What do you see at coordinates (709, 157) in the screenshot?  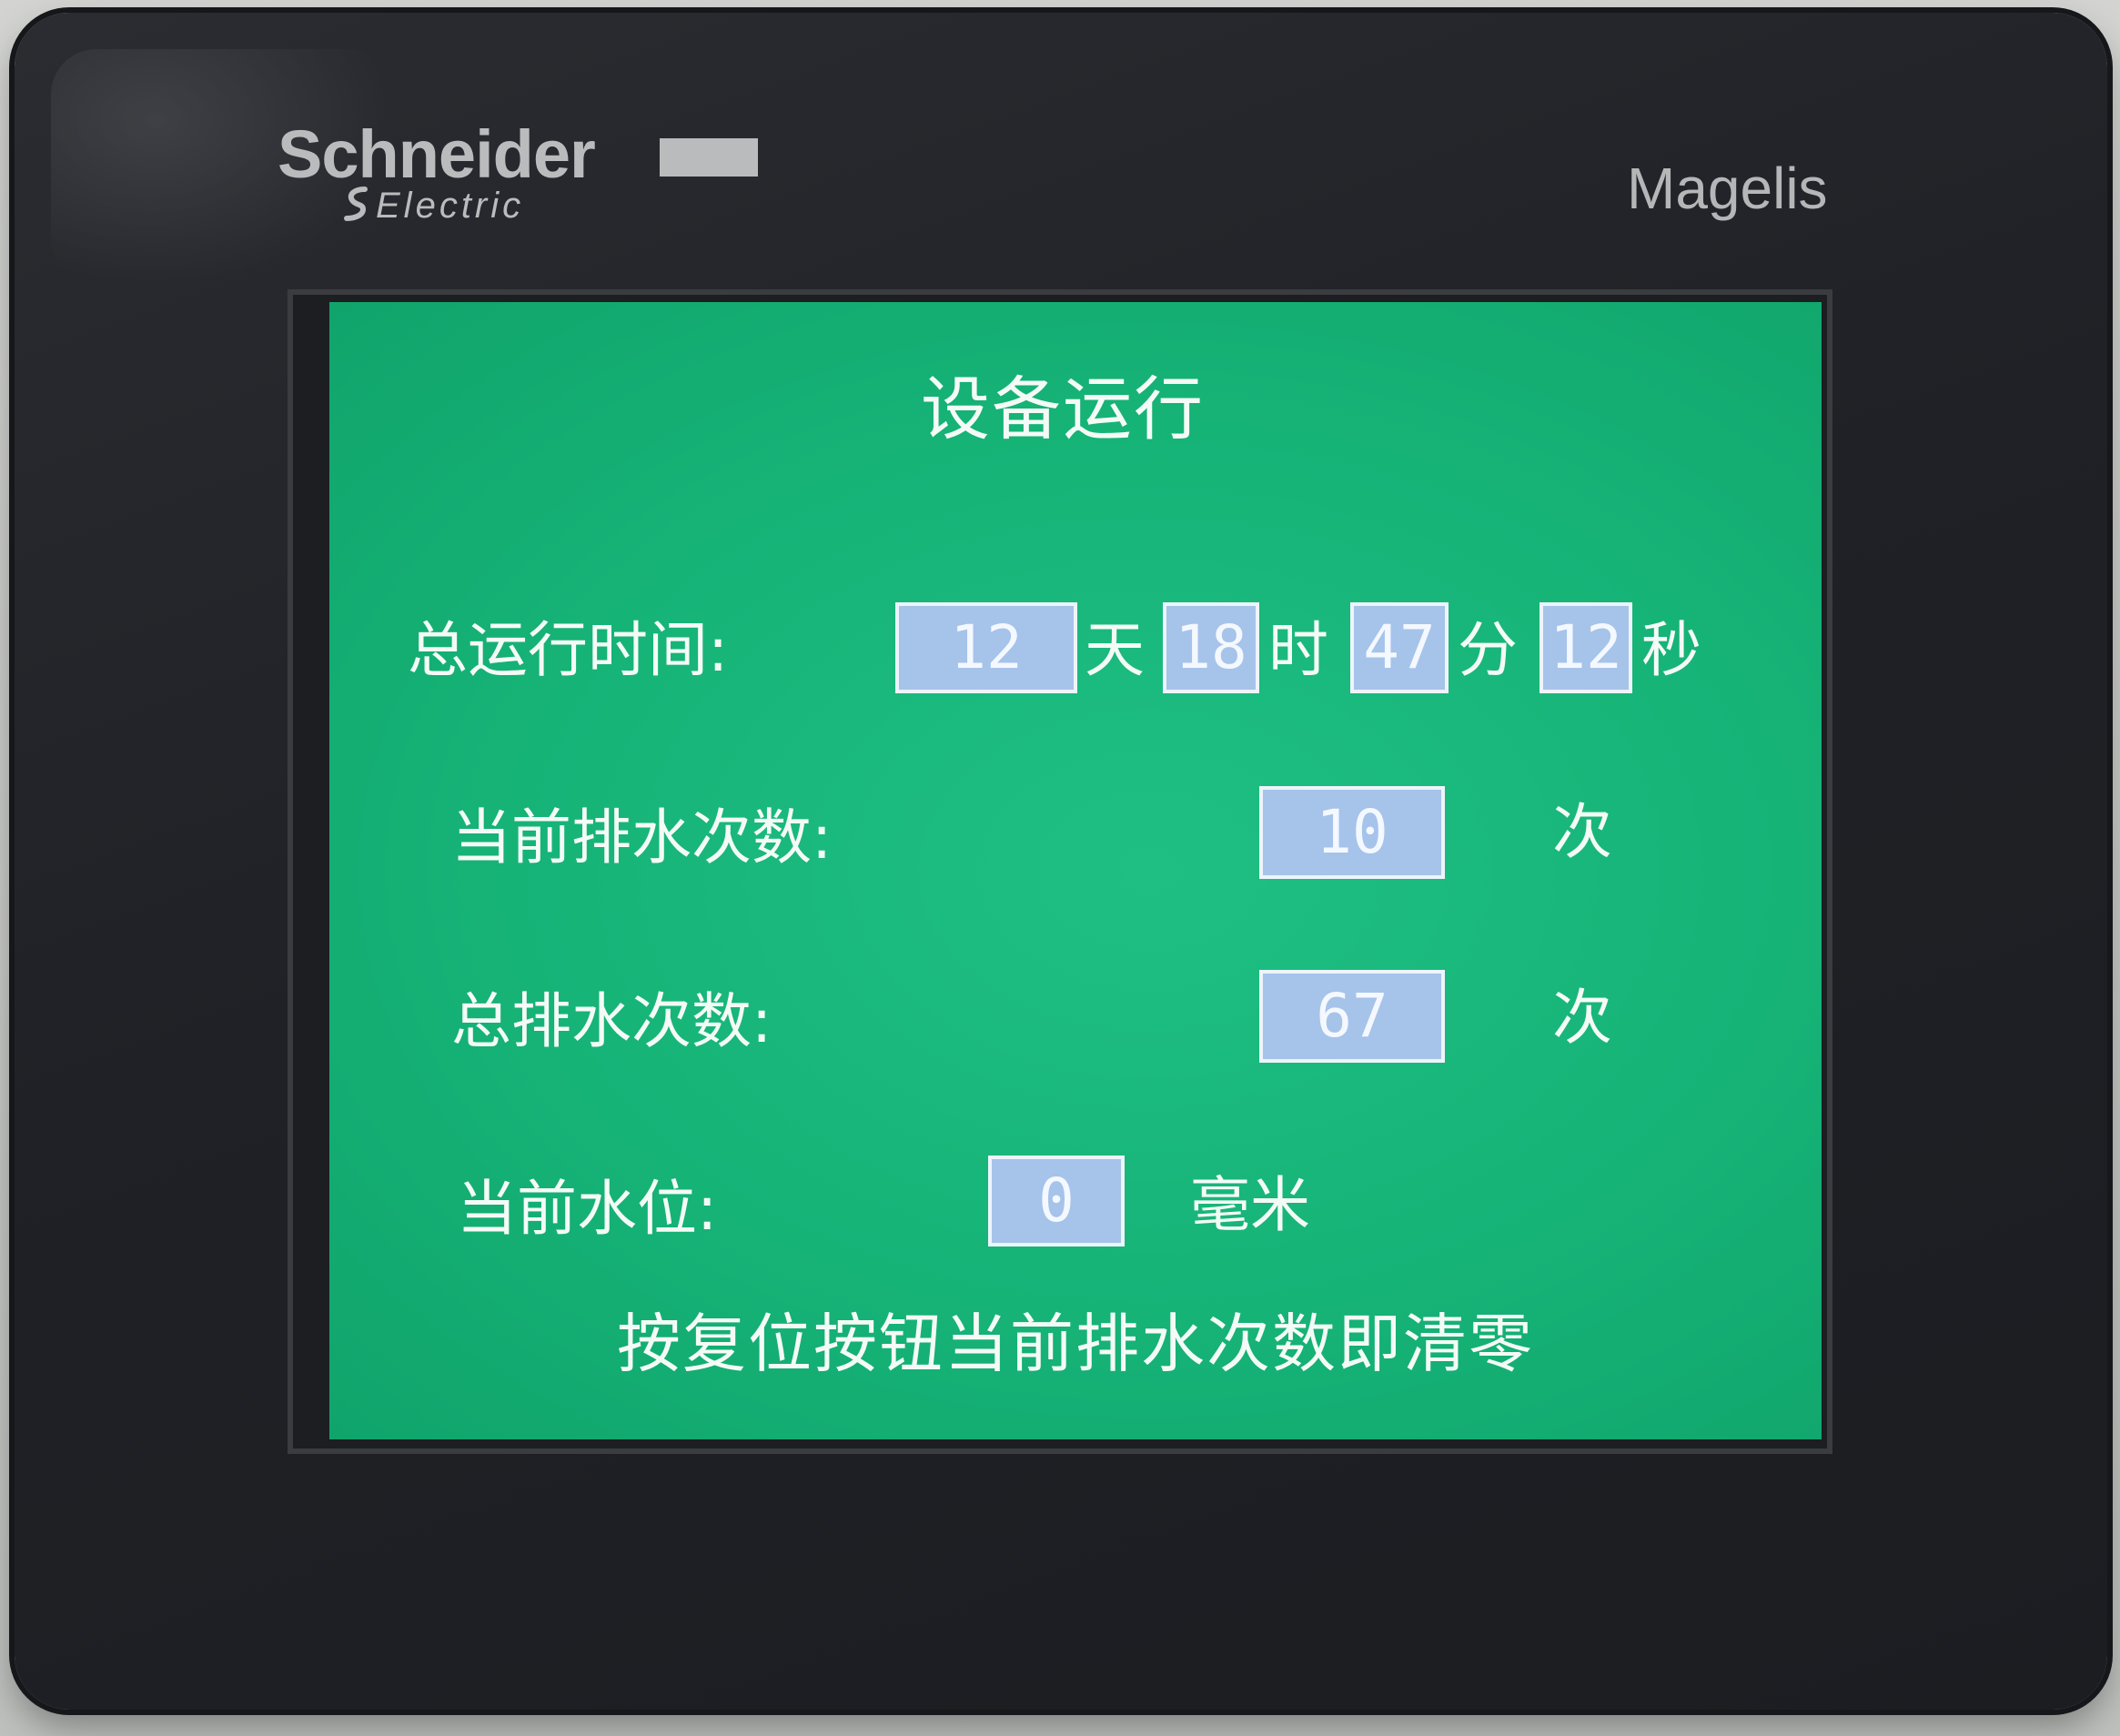 I see `brand-bar` at bounding box center [709, 157].